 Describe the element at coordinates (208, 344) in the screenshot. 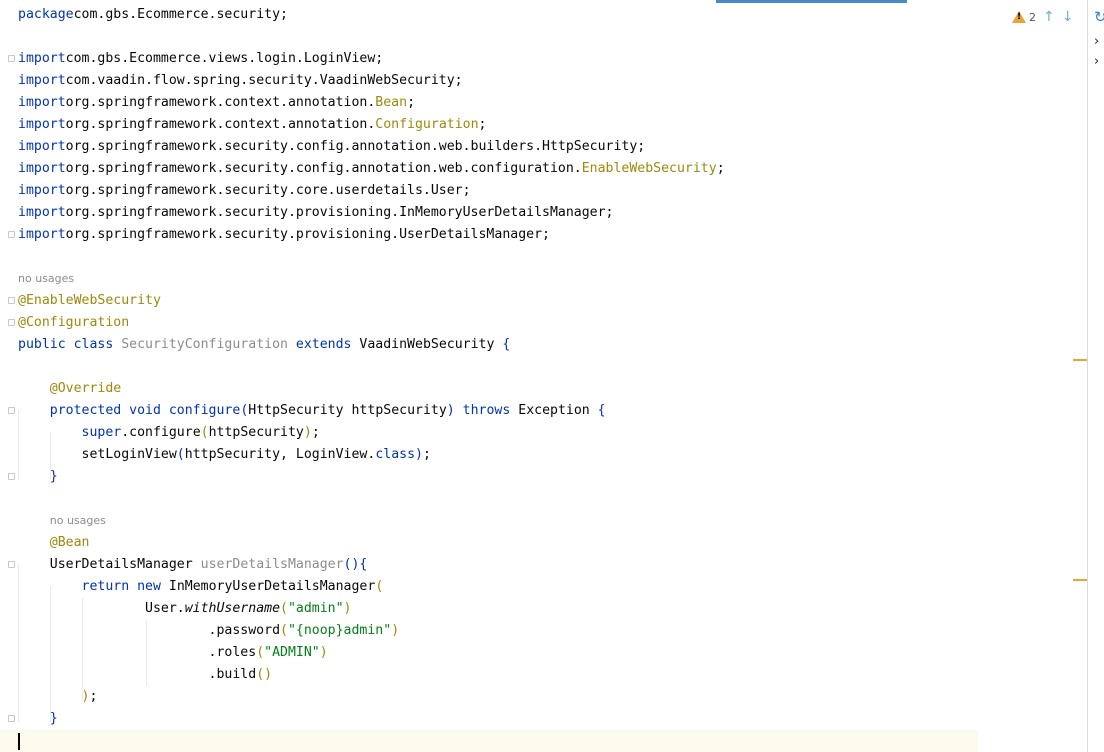

I see `code-token: SecurityConfiguration` at that location.